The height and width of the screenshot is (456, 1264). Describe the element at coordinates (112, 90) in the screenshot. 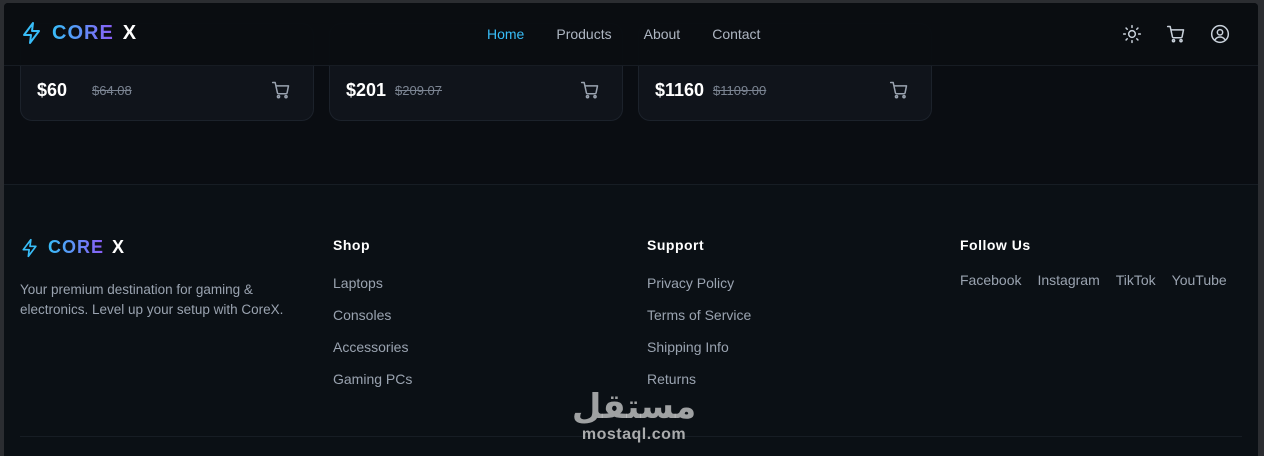

I see `product-old-price: $64.08` at that location.